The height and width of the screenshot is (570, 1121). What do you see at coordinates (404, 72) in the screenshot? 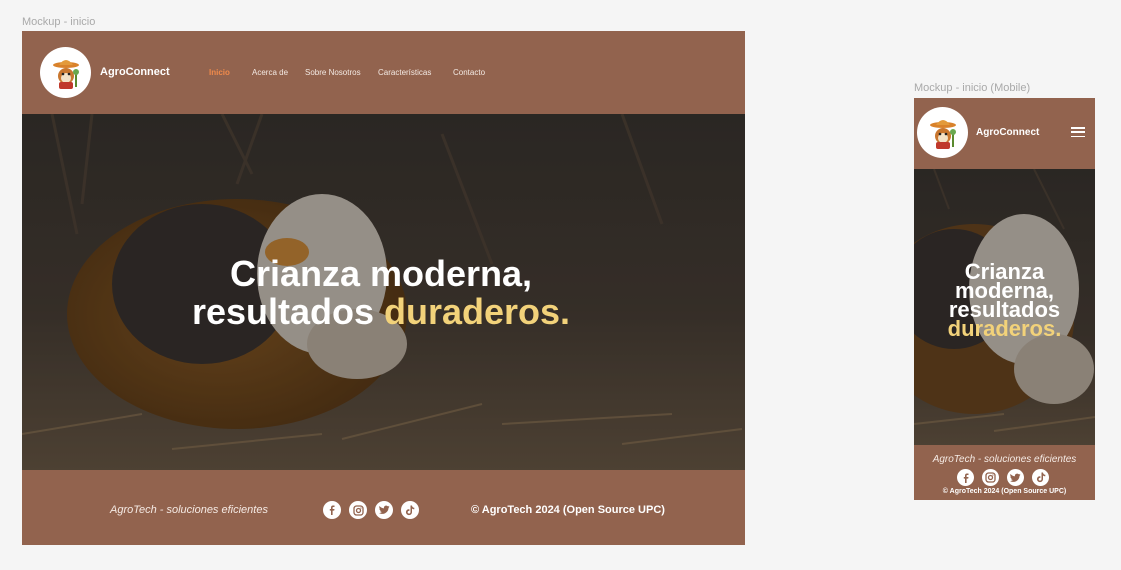
I see `nav-item-caracteristicas: Características` at bounding box center [404, 72].